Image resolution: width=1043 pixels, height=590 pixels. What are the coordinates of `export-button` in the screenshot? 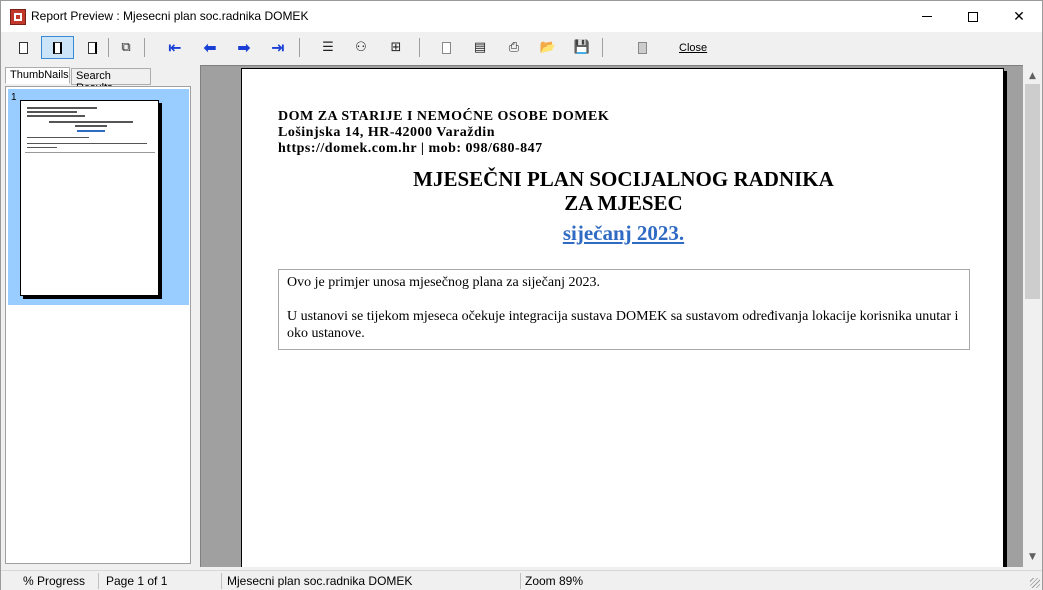 It's located at (642, 47).